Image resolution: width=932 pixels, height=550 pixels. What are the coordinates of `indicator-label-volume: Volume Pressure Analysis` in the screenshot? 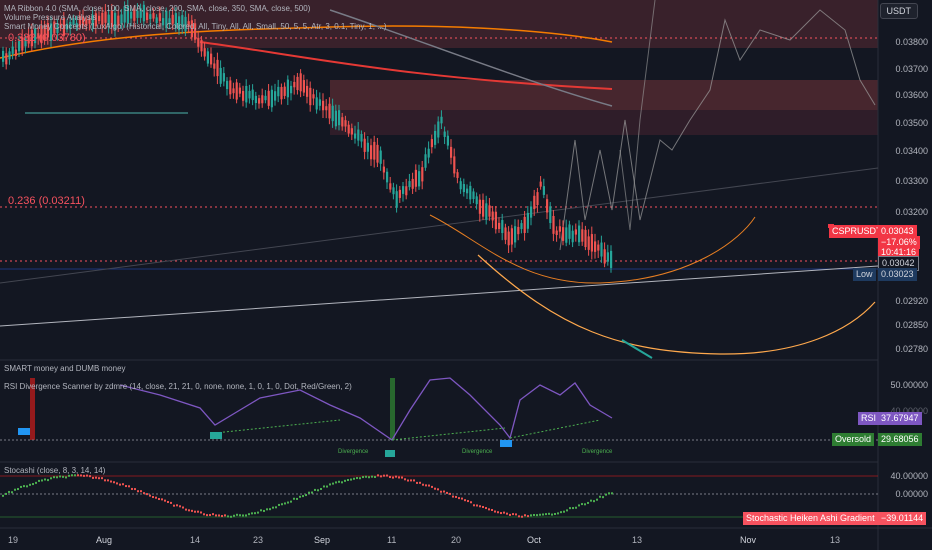 It's located at (50, 17).